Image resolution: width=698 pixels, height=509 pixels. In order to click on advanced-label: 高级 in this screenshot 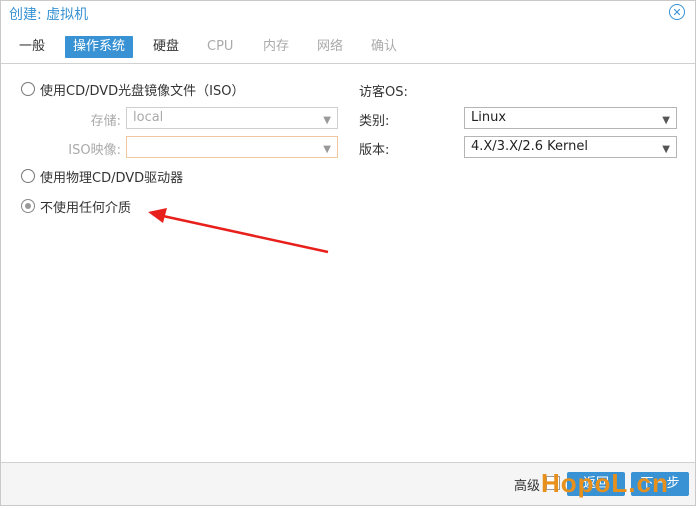, I will do `click(527, 486)`.